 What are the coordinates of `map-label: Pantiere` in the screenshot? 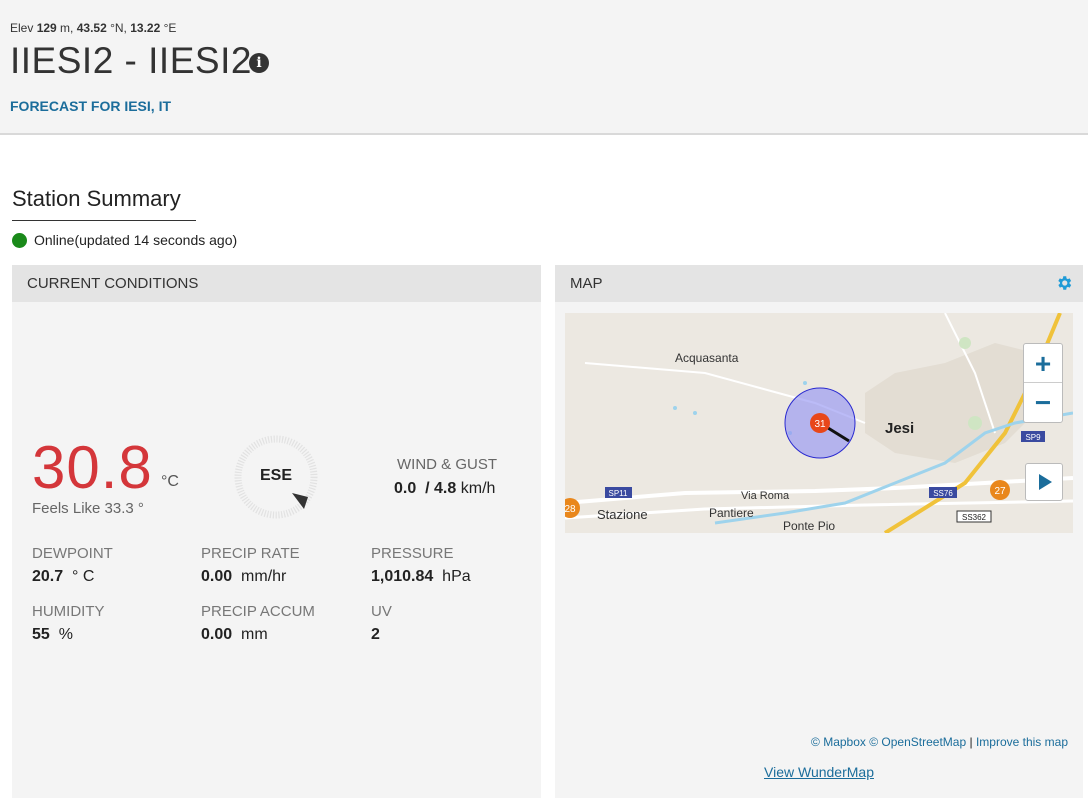 It's located at (731, 513).